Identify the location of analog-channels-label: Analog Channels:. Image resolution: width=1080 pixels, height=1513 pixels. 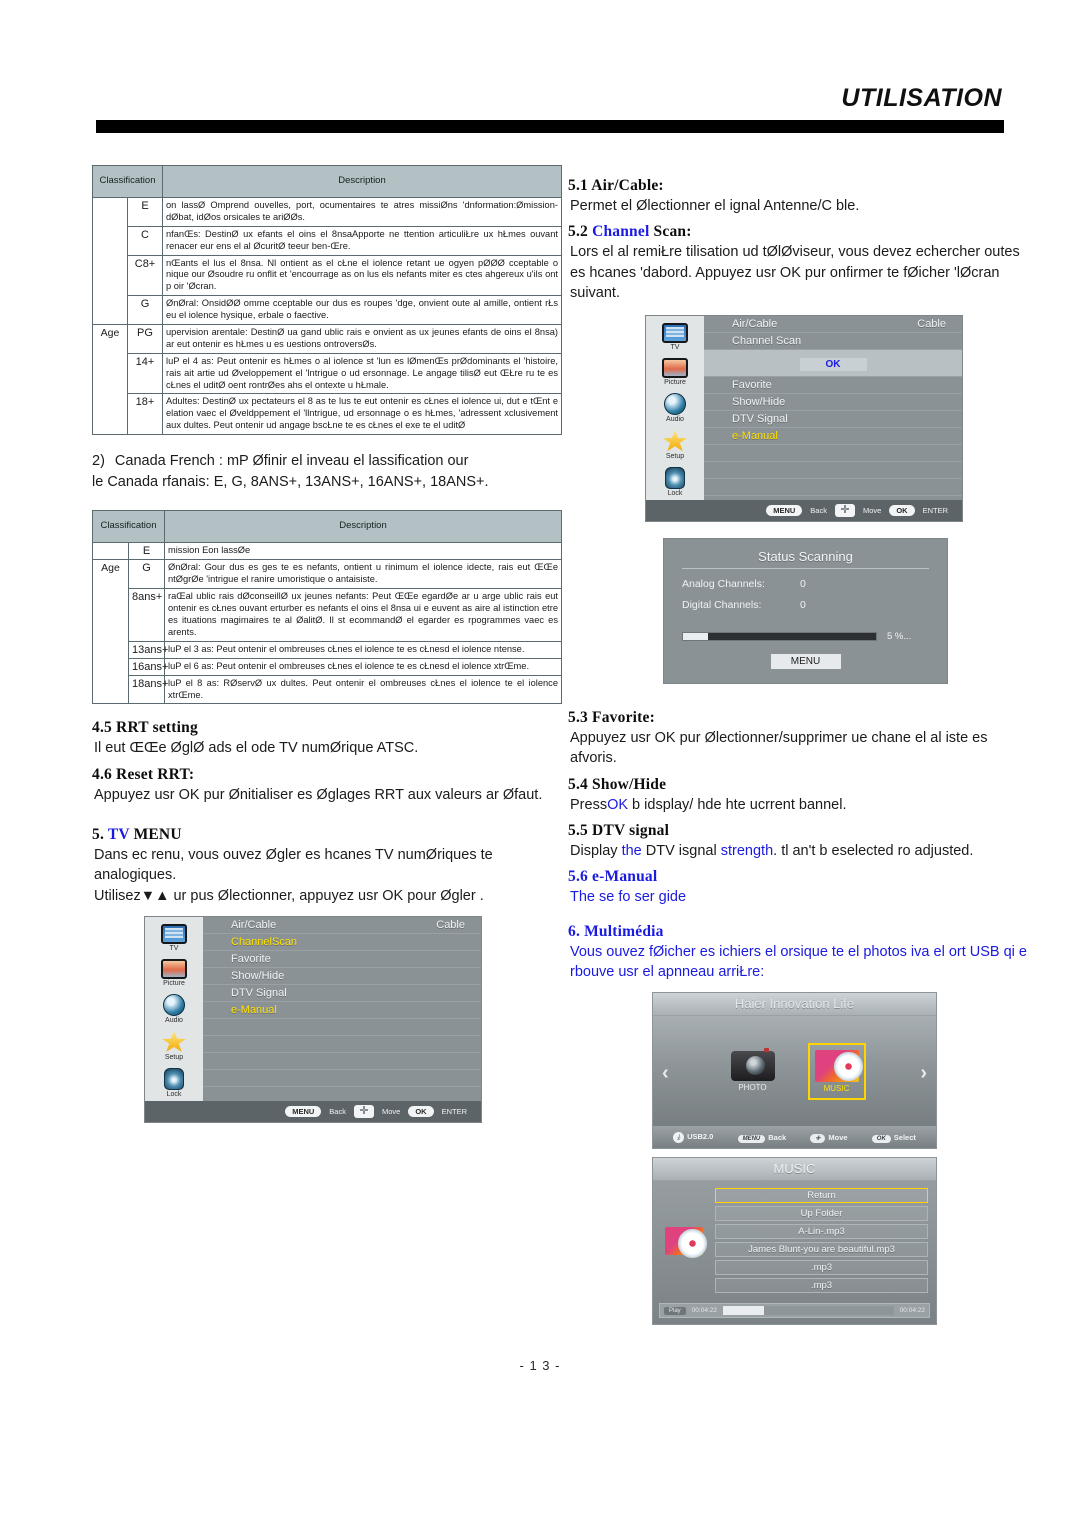
(723, 584).